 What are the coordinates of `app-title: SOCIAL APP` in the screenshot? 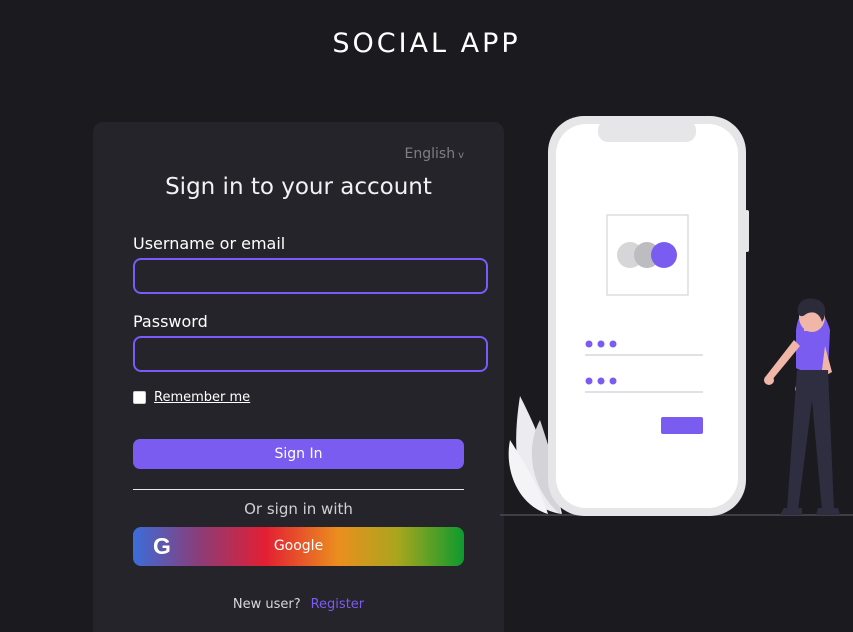 It's located at (426, 43).